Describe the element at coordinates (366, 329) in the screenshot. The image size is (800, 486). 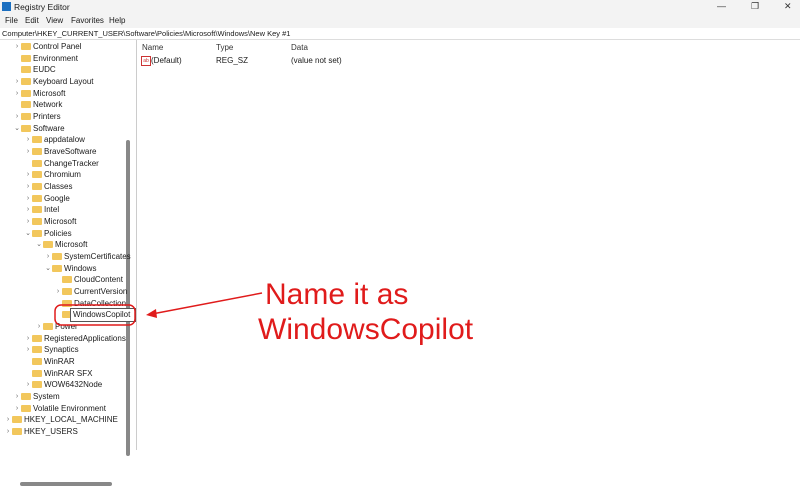
I see `annotation-line-2: WindowsCopilot` at that location.